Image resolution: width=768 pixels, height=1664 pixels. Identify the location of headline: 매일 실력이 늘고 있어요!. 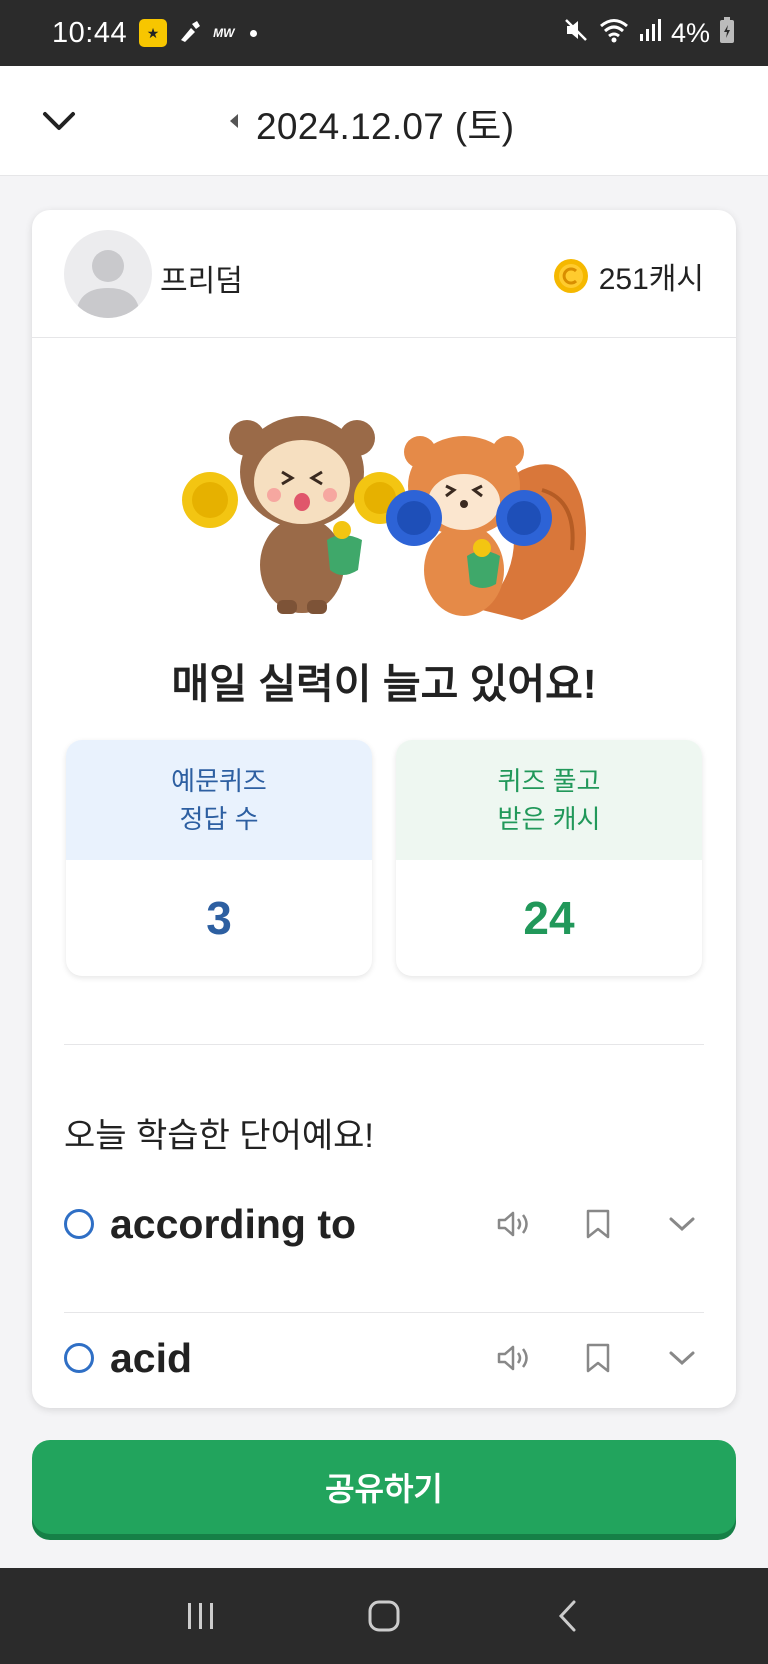
(384, 684).